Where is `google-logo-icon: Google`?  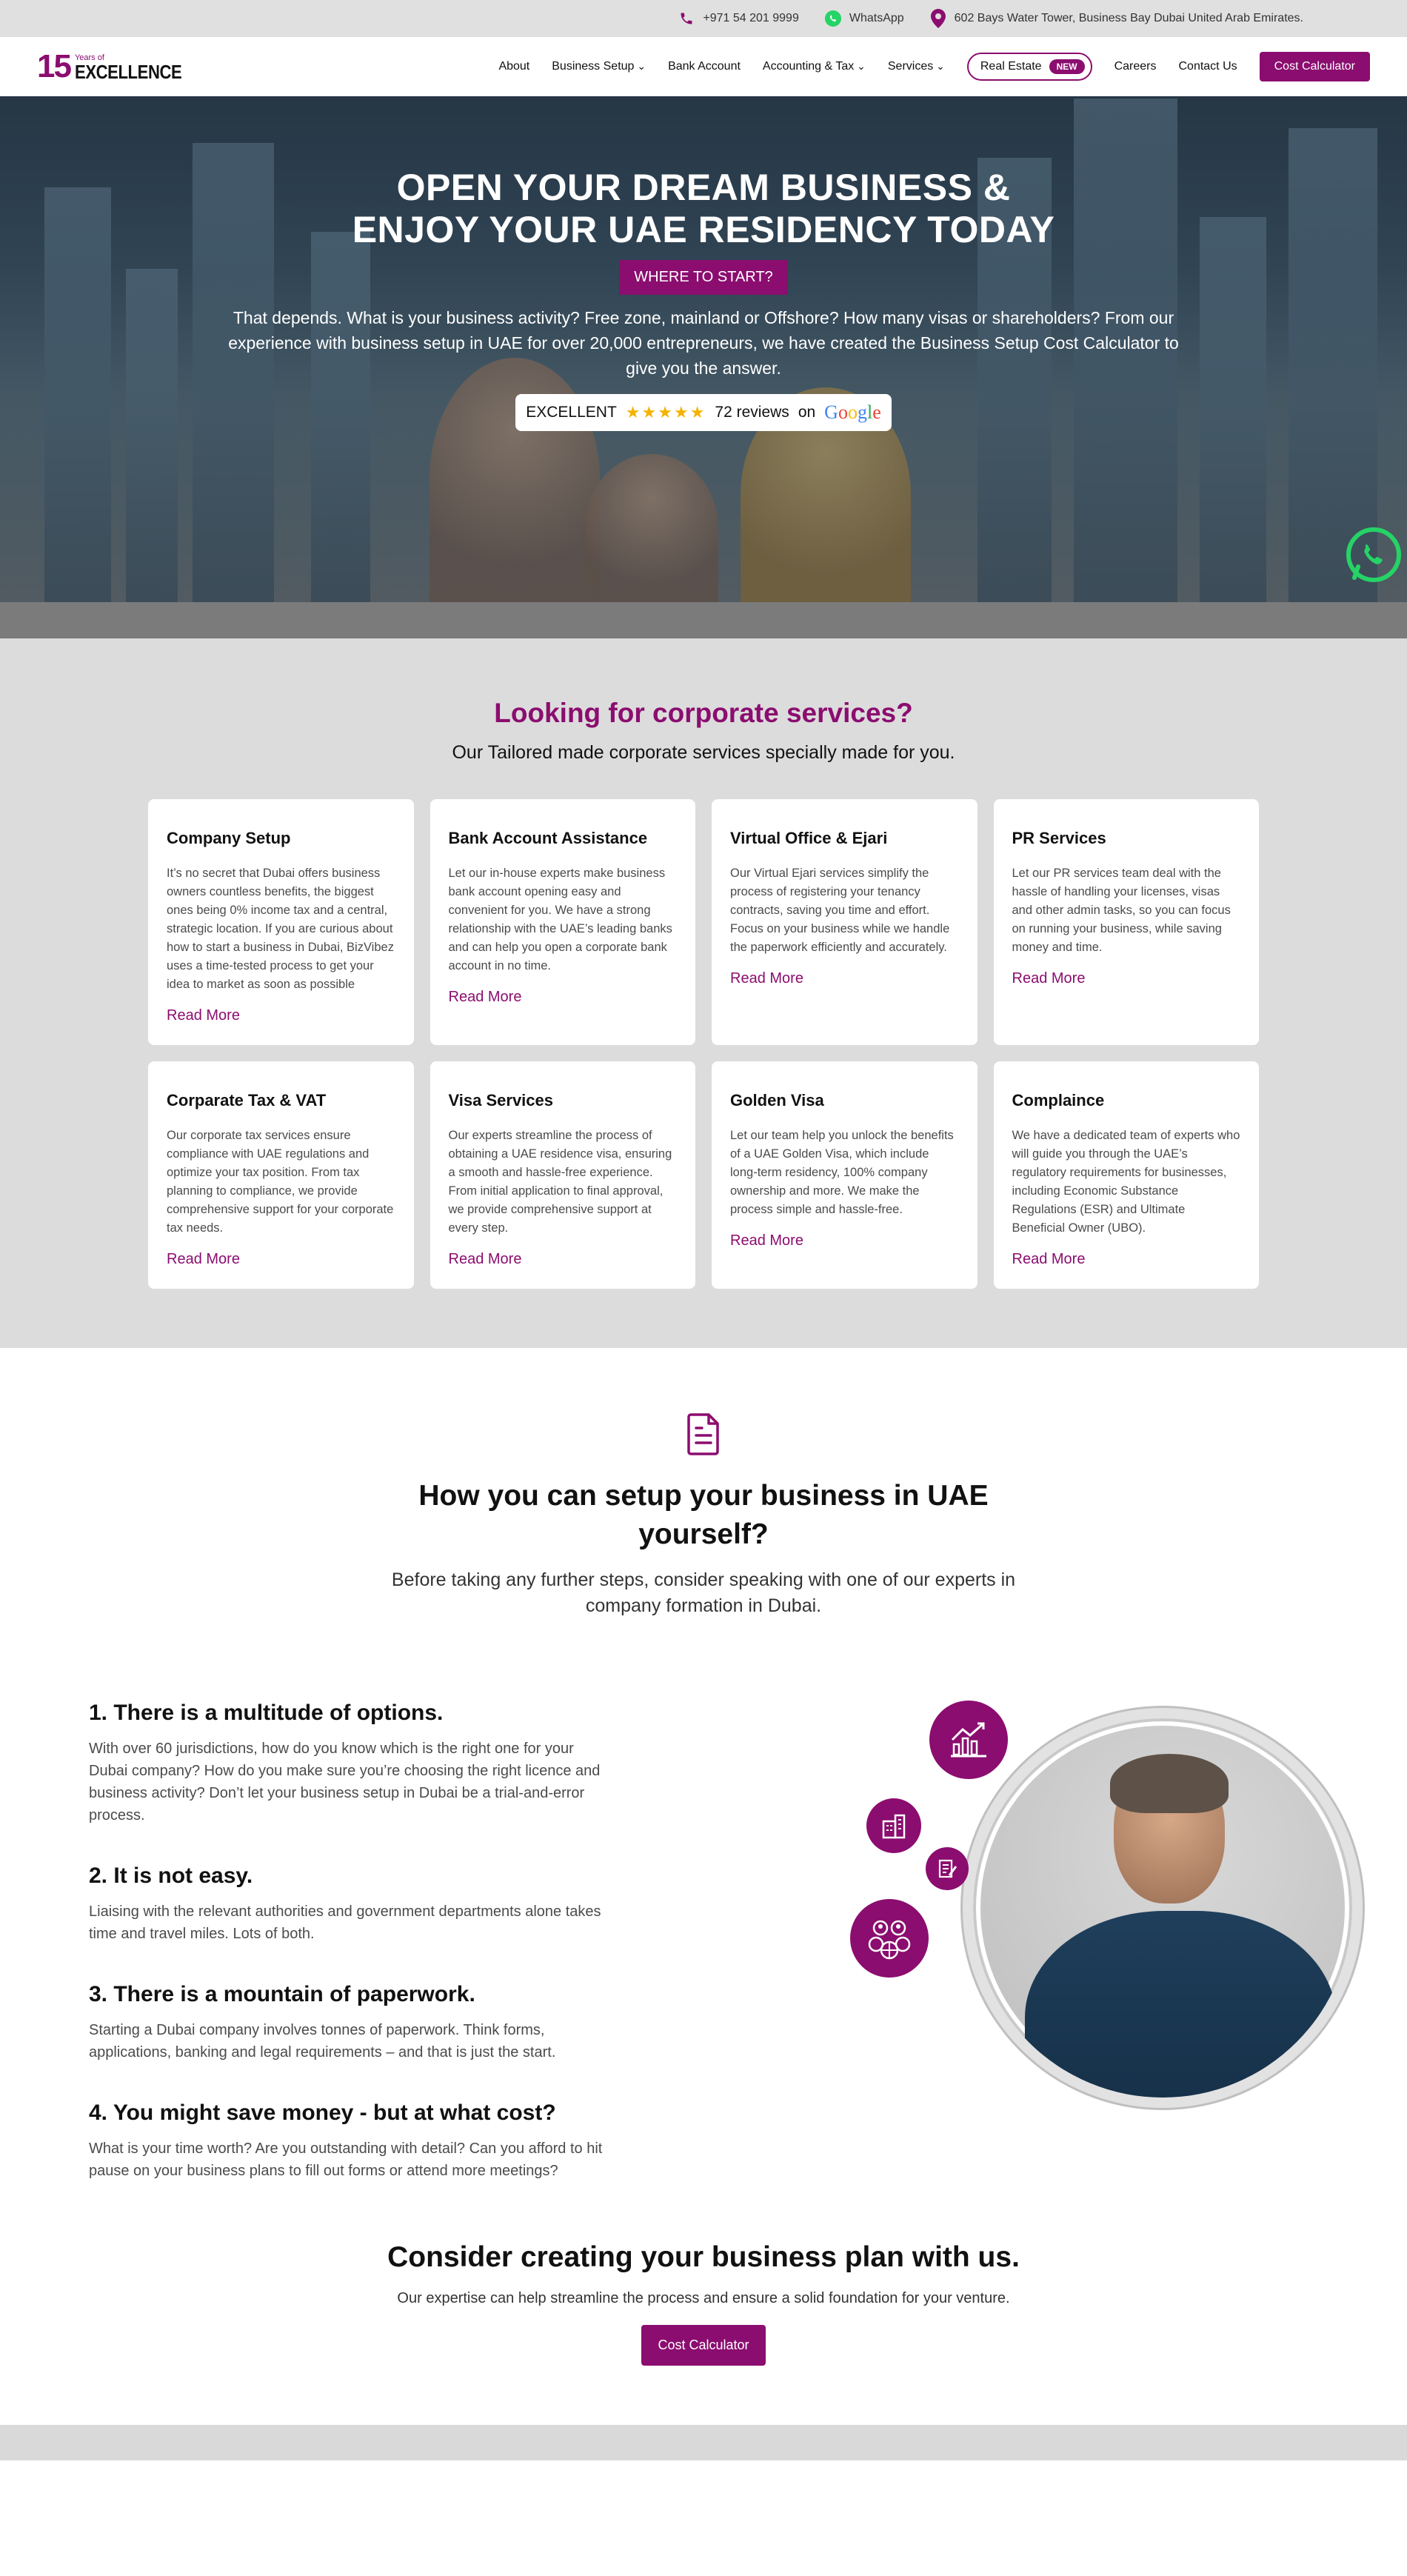 google-logo-icon: Google is located at coordinates (852, 412).